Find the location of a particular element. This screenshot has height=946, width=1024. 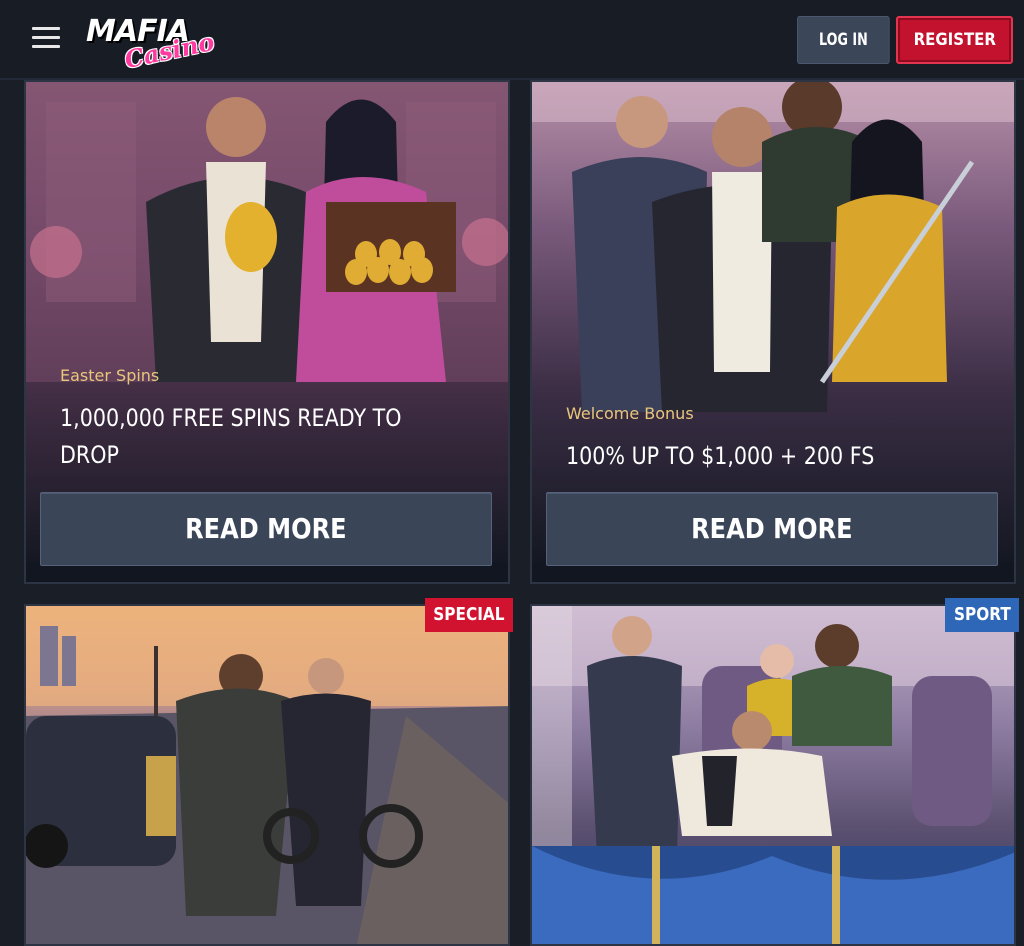

promo-tag: Welcome Bonus is located at coordinates (630, 413).